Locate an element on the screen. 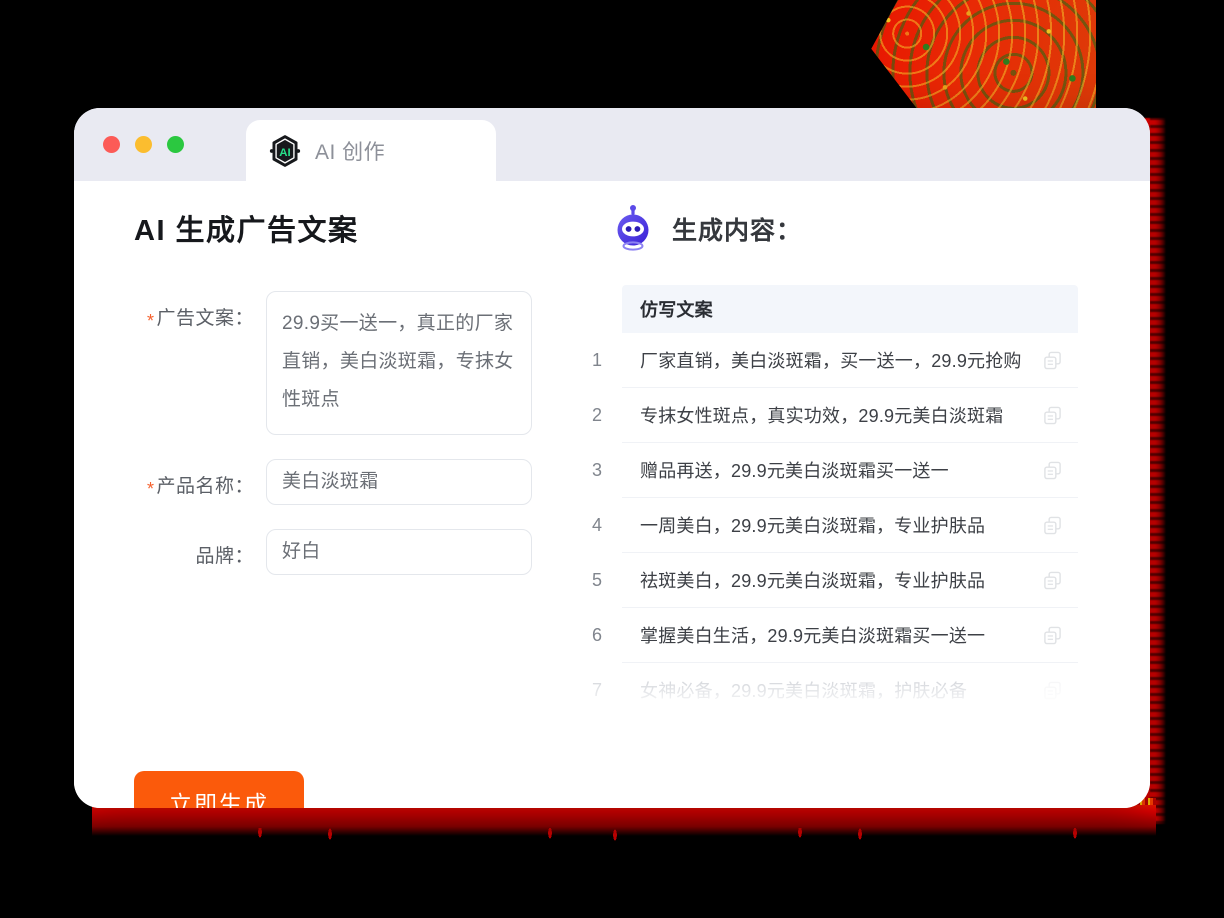  row-text: 专抹女性斑点，真实功效，29.9元美白淡斑霜 is located at coordinates (822, 416).